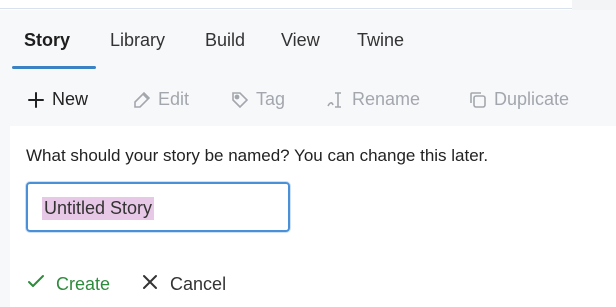 This screenshot has height=307, width=616. What do you see at coordinates (137, 40) in the screenshot?
I see `tab-library: Library` at bounding box center [137, 40].